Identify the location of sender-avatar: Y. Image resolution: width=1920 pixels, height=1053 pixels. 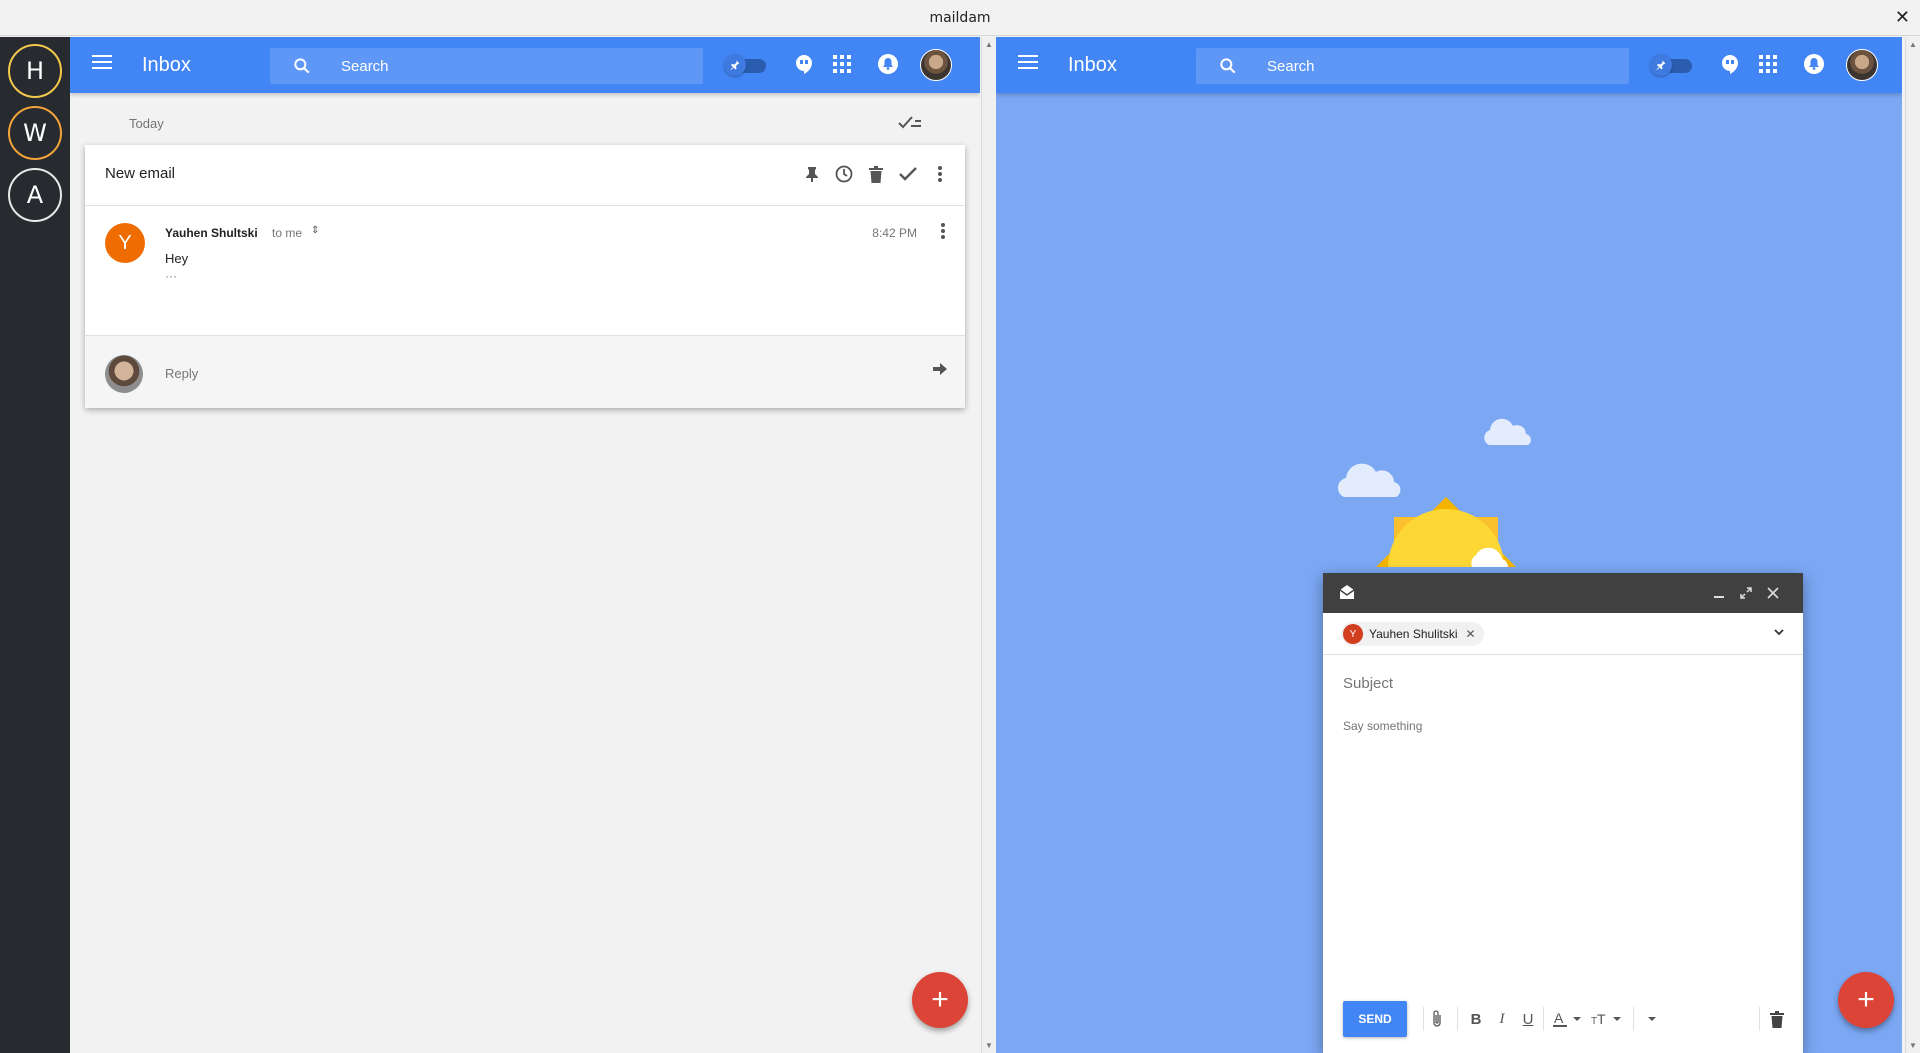
(125, 243).